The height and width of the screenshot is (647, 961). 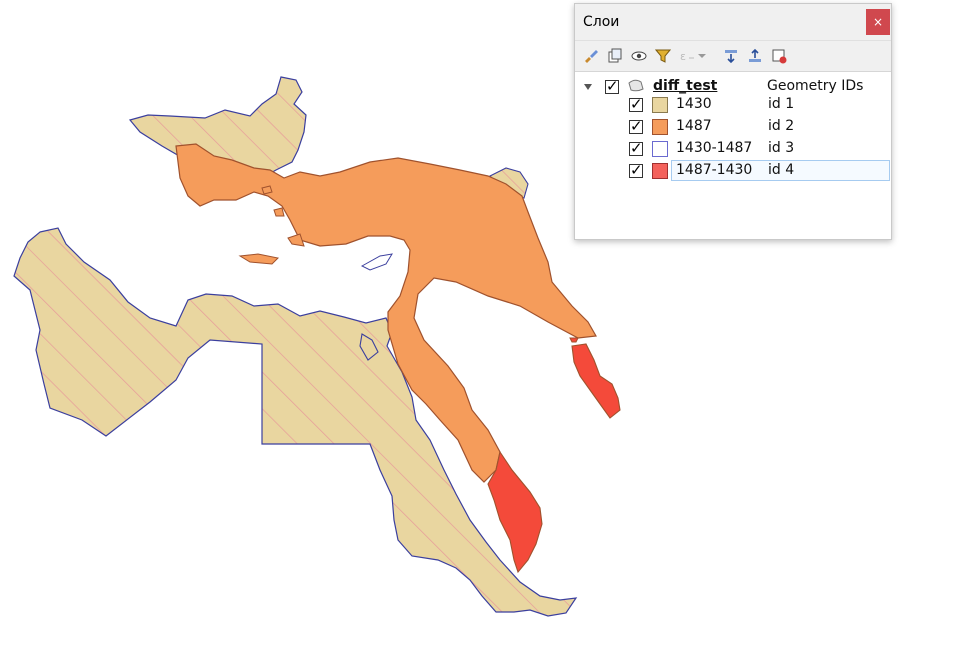 I want to click on expand-all-icon, so click(x=731, y=56).